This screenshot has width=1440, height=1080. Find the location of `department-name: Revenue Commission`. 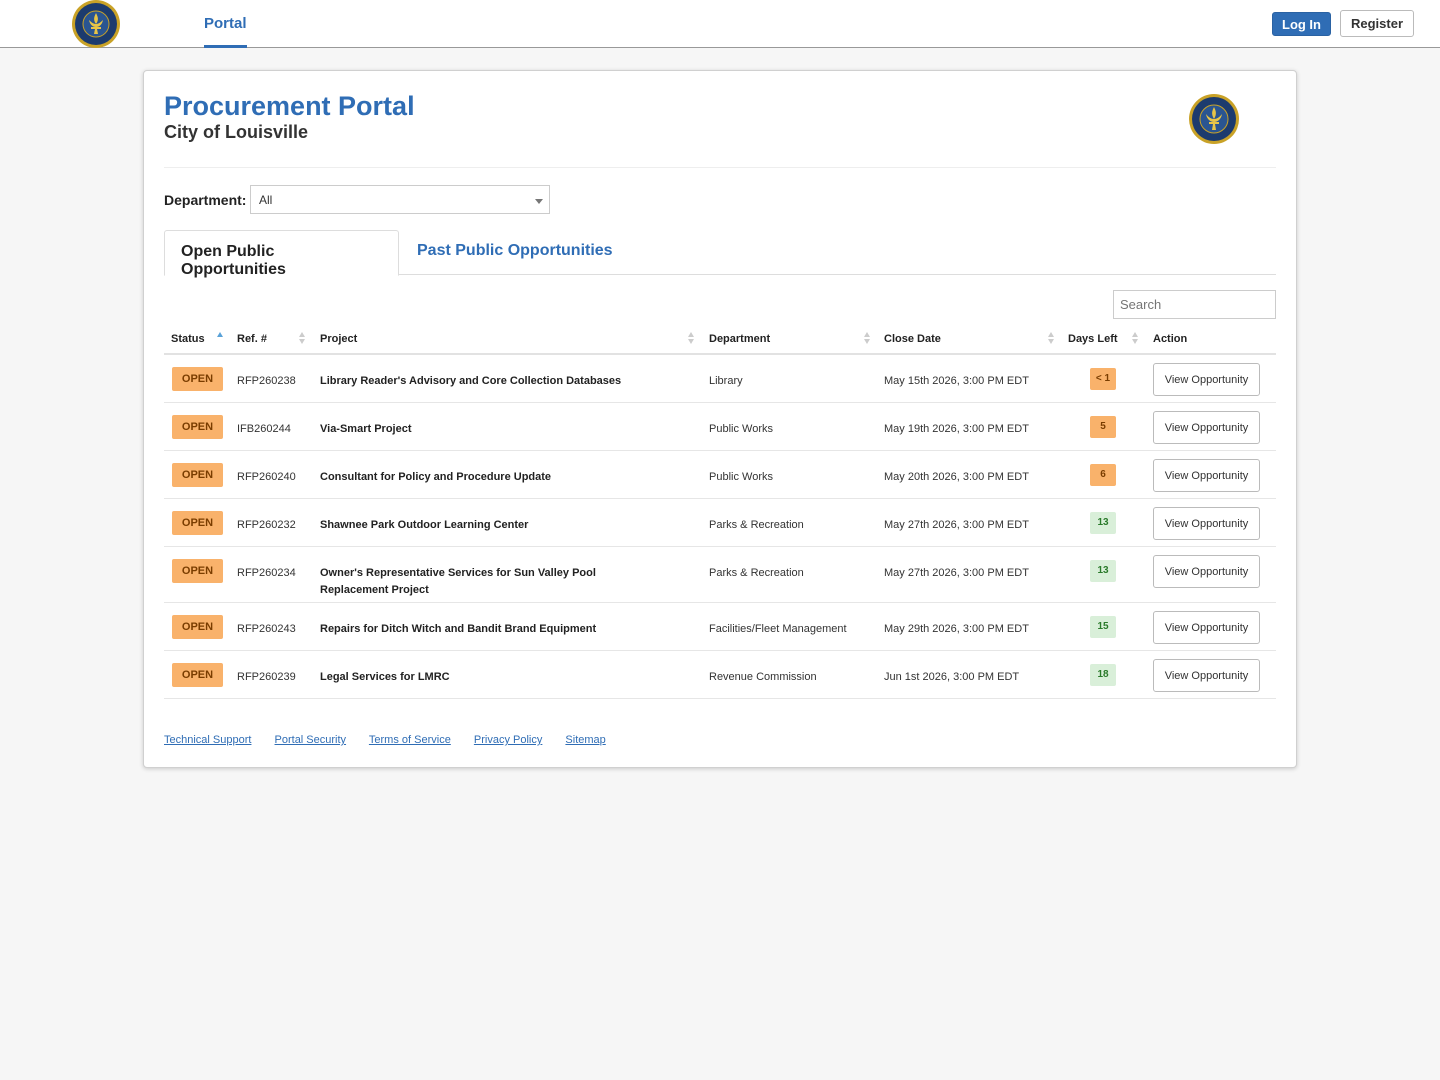

department-name: Revenue Commission is located at coordinates (763, 677).